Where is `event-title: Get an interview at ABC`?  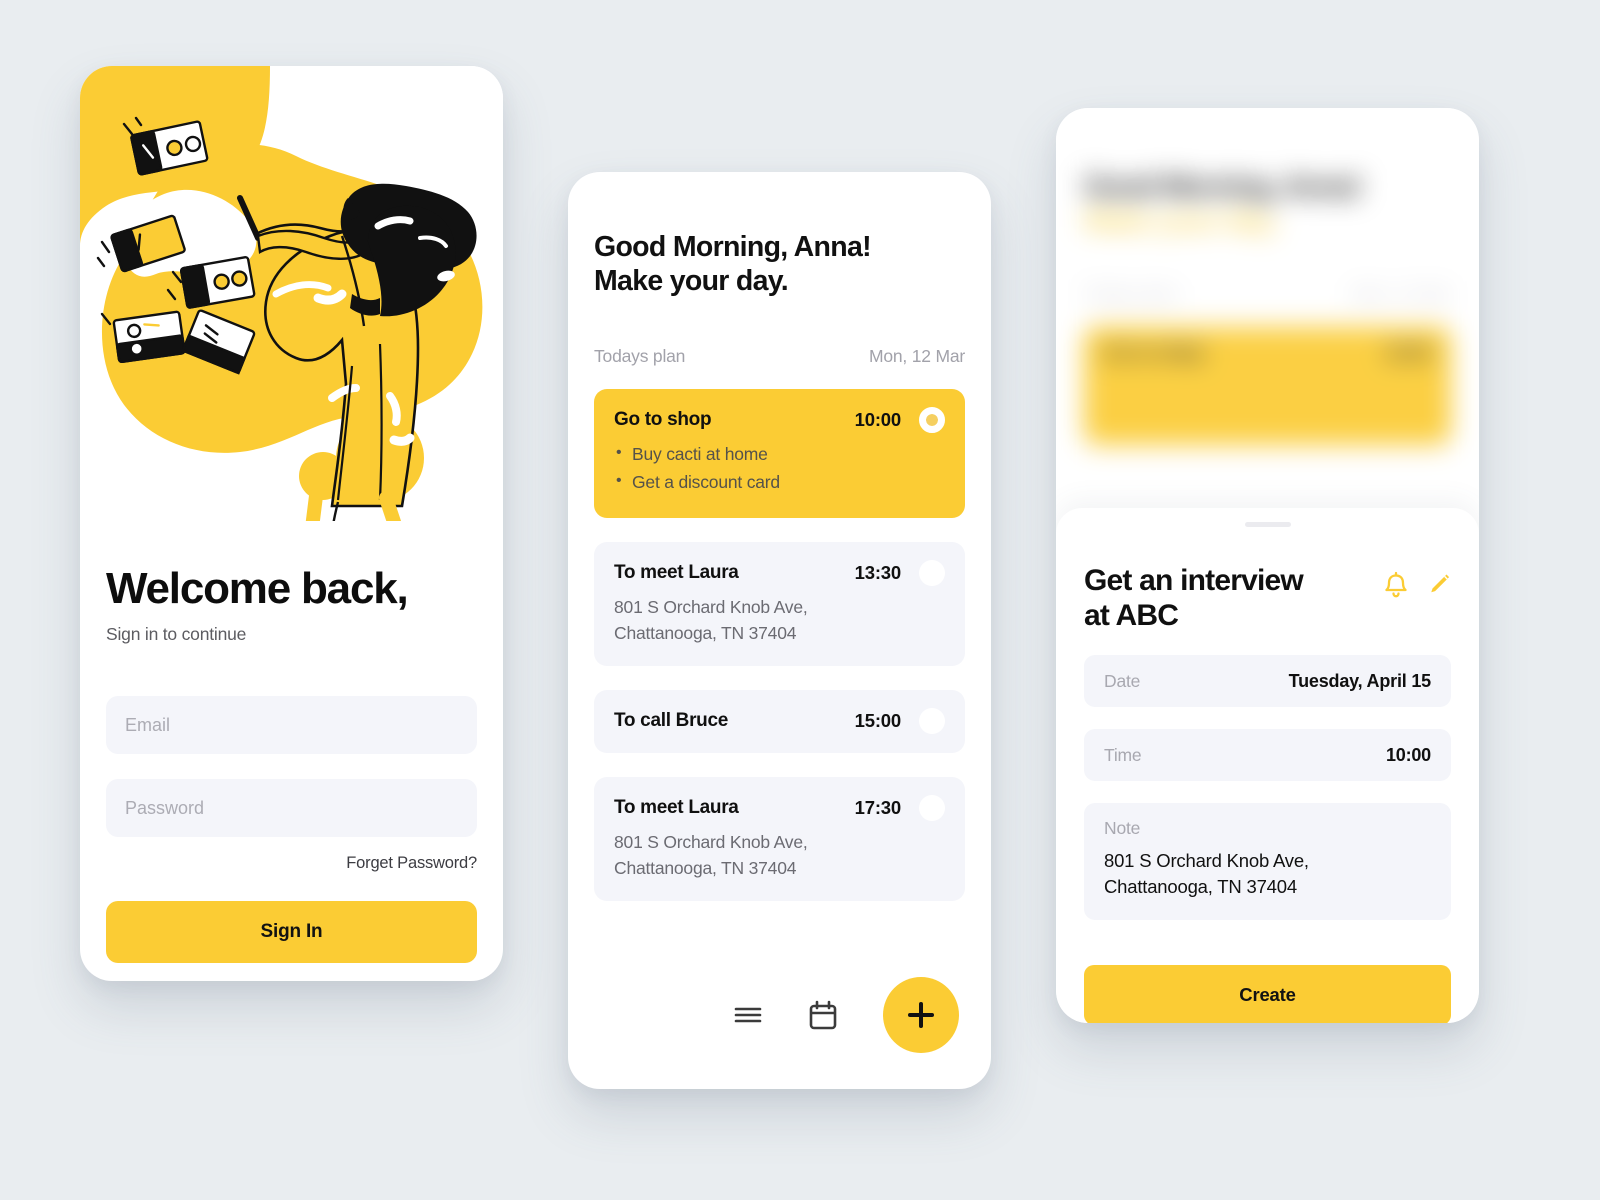 event-title: Get an interview at ABC is located at coordinates (1194, 598).